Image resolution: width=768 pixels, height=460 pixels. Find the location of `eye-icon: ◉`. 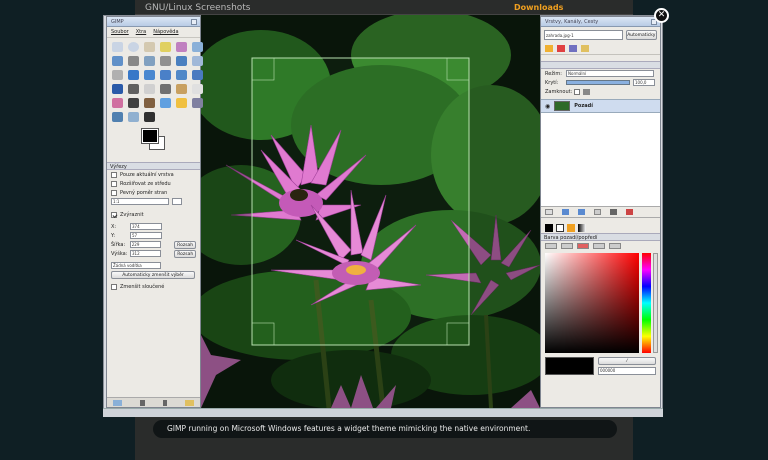

eye-icon: ◉ is located at coordinates (547, 106).